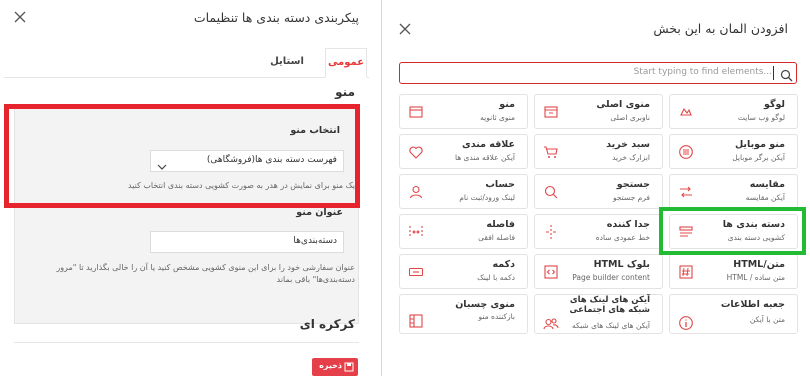  Describe the element at coordinates (609, 305) in the screenshot. I see `element-title: آیکن های لینک های شبکه های اجتماعی` at that location.